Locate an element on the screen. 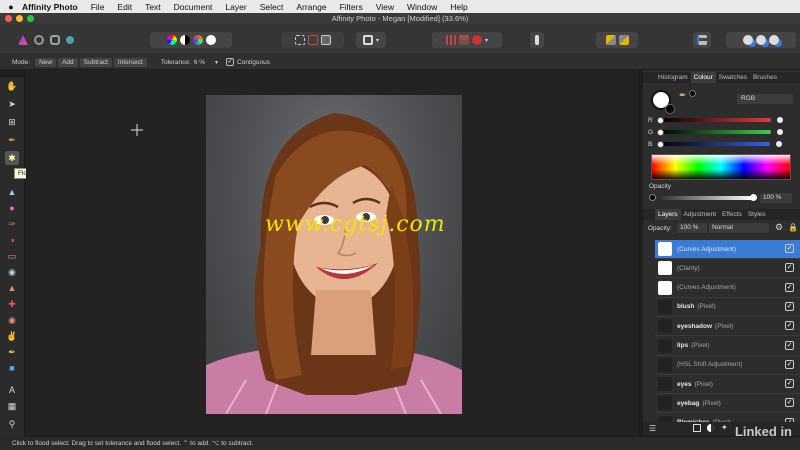 The width and height of the screenshot is (800, 450). tolerance-value: 6 % is located at coordinates (199, 62).